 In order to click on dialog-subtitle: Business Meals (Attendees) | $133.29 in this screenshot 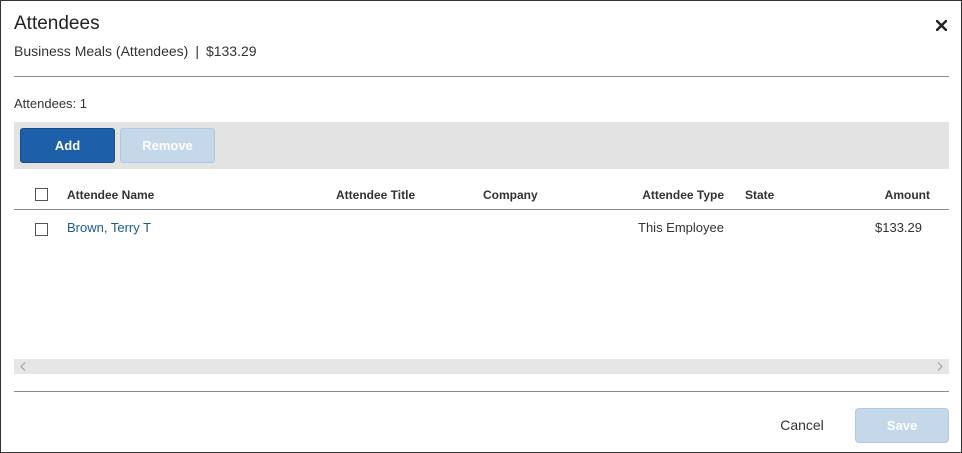, I will do `click(135, 51)`.